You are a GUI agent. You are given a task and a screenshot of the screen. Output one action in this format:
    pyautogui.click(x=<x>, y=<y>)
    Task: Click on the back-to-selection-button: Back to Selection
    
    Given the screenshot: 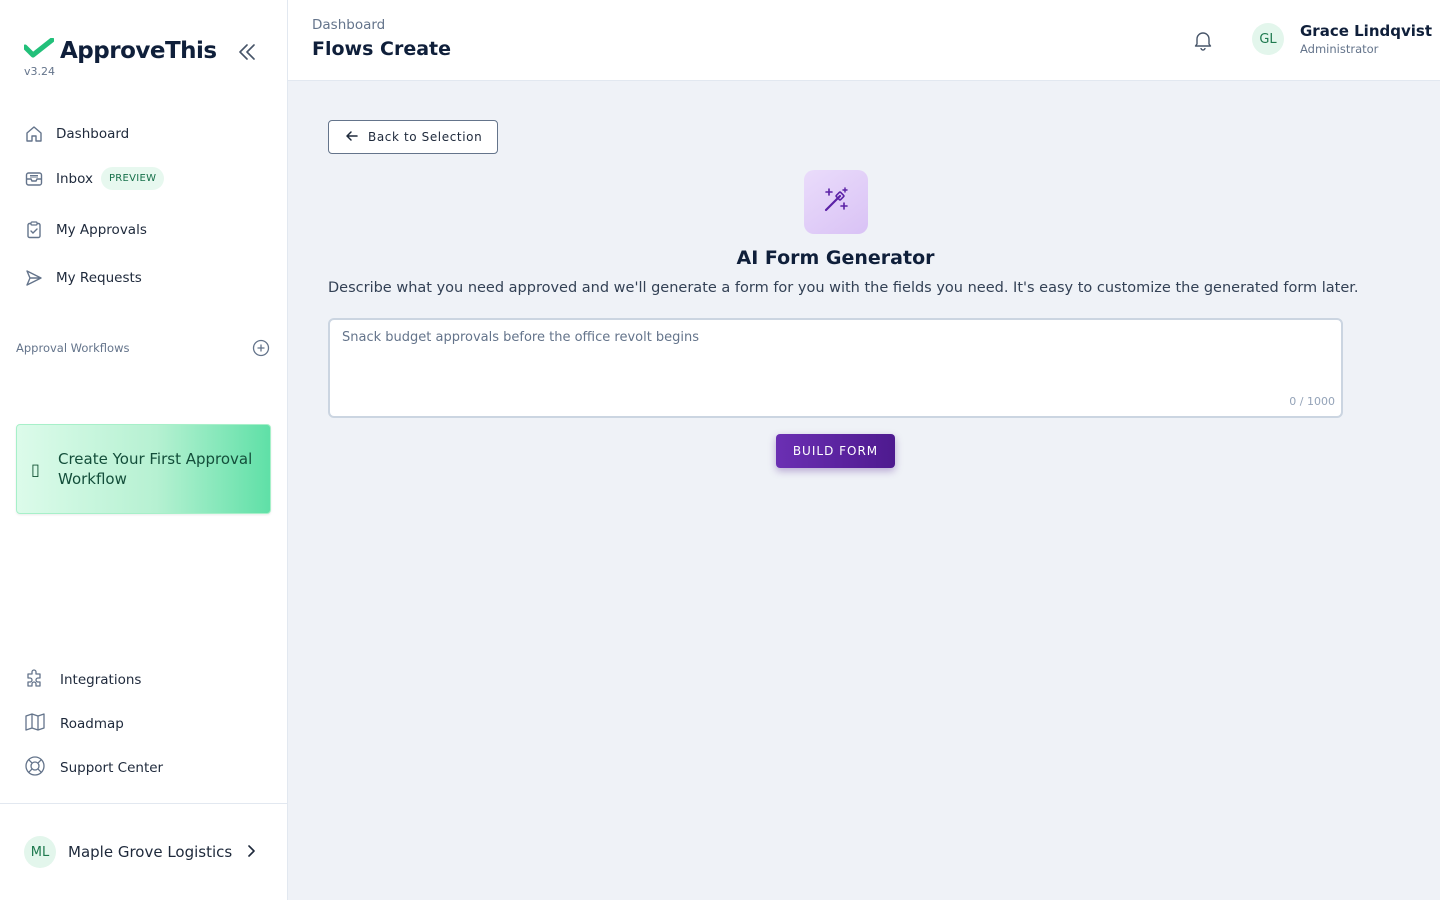 What is the action you would take?
    pyautogui.click(x=413, y=137)
    